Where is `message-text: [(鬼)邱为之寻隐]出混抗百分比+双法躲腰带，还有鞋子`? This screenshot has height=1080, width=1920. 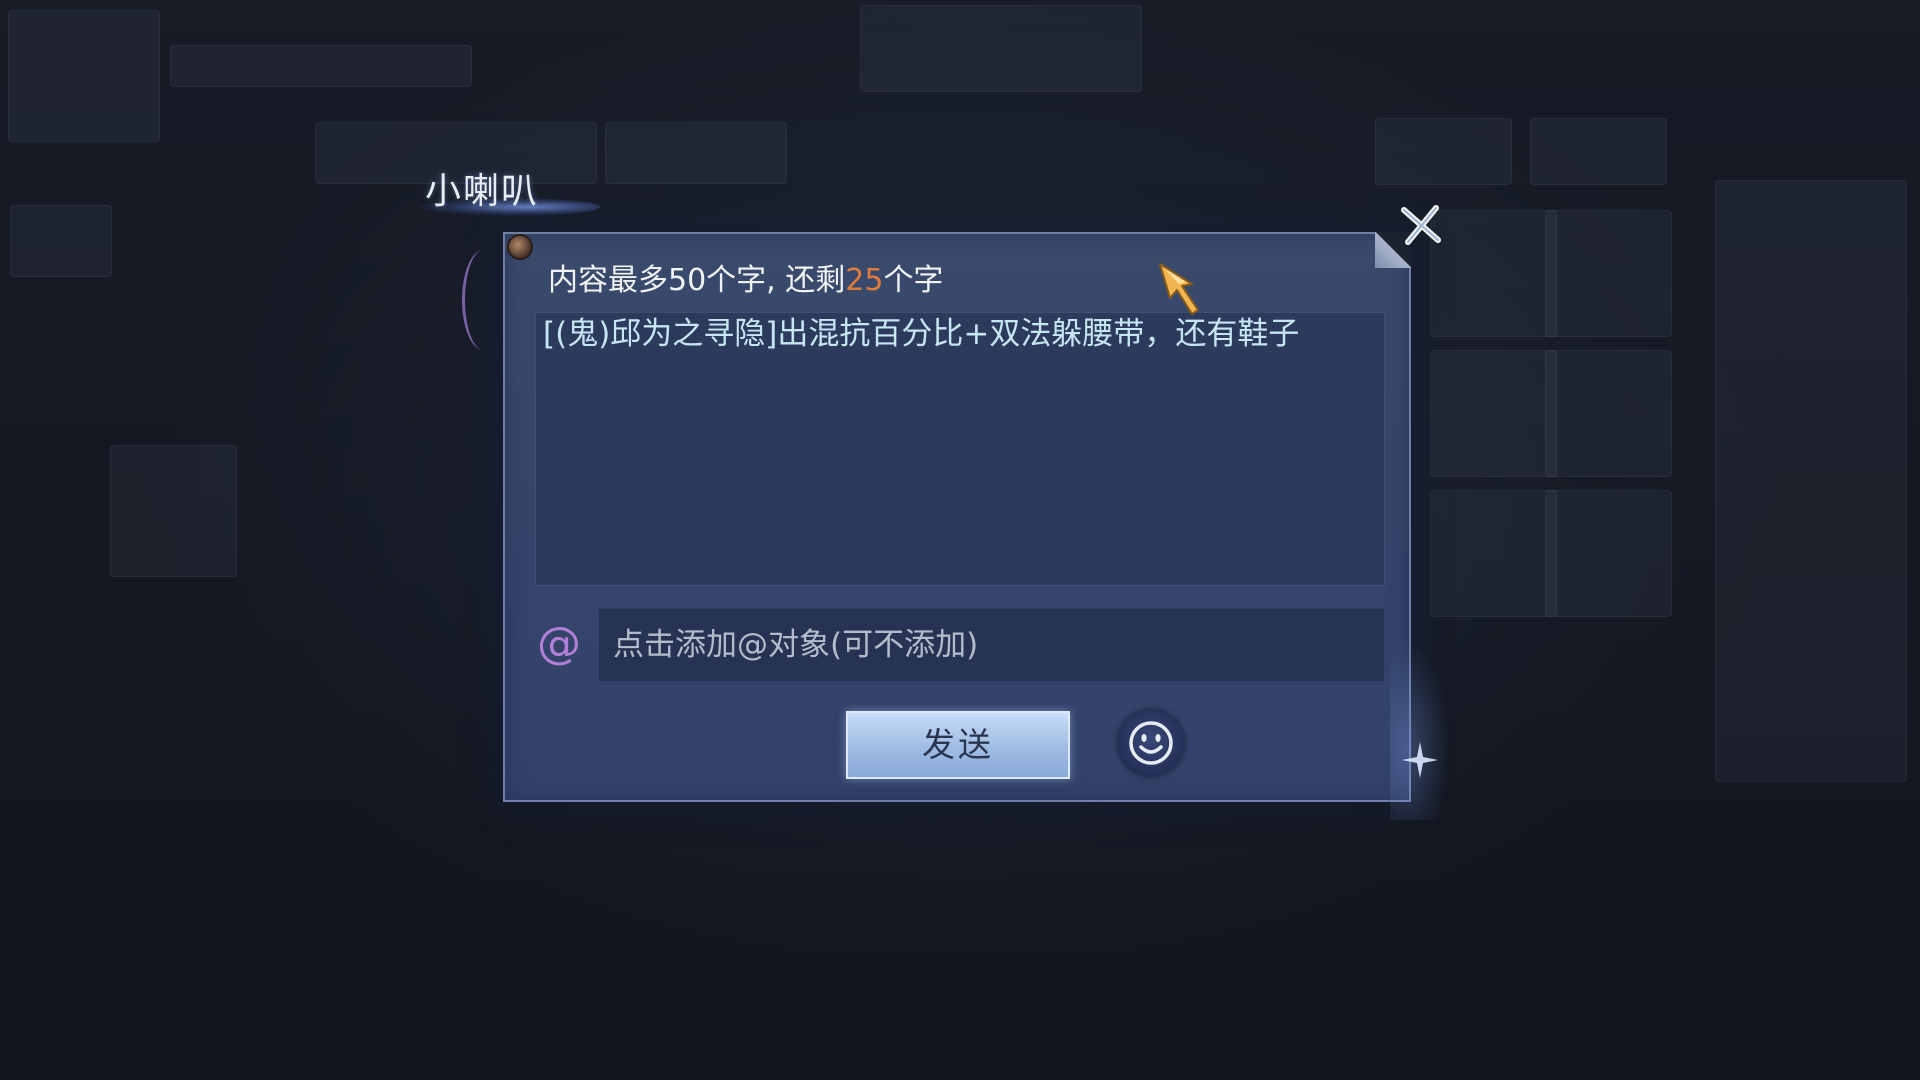
message-text: [(鬼)邱为之寻隐]出混抗百分比+双法躲腰带，还有鞋子 is located at coordinates (958, 334).